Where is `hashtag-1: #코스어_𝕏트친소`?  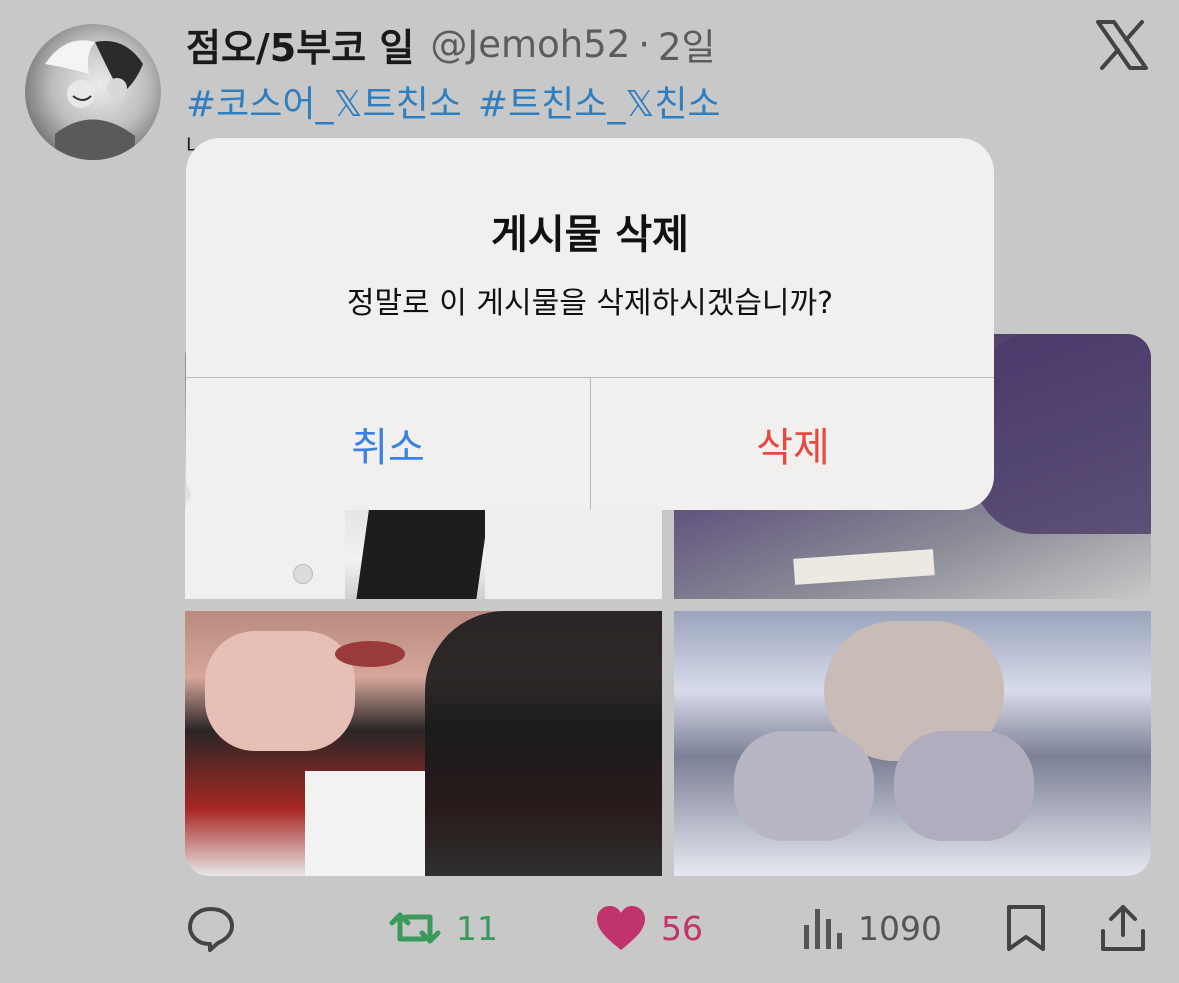
hashtag-1: #코스어_𝕏트친소 is located at coordinates (324, 101).